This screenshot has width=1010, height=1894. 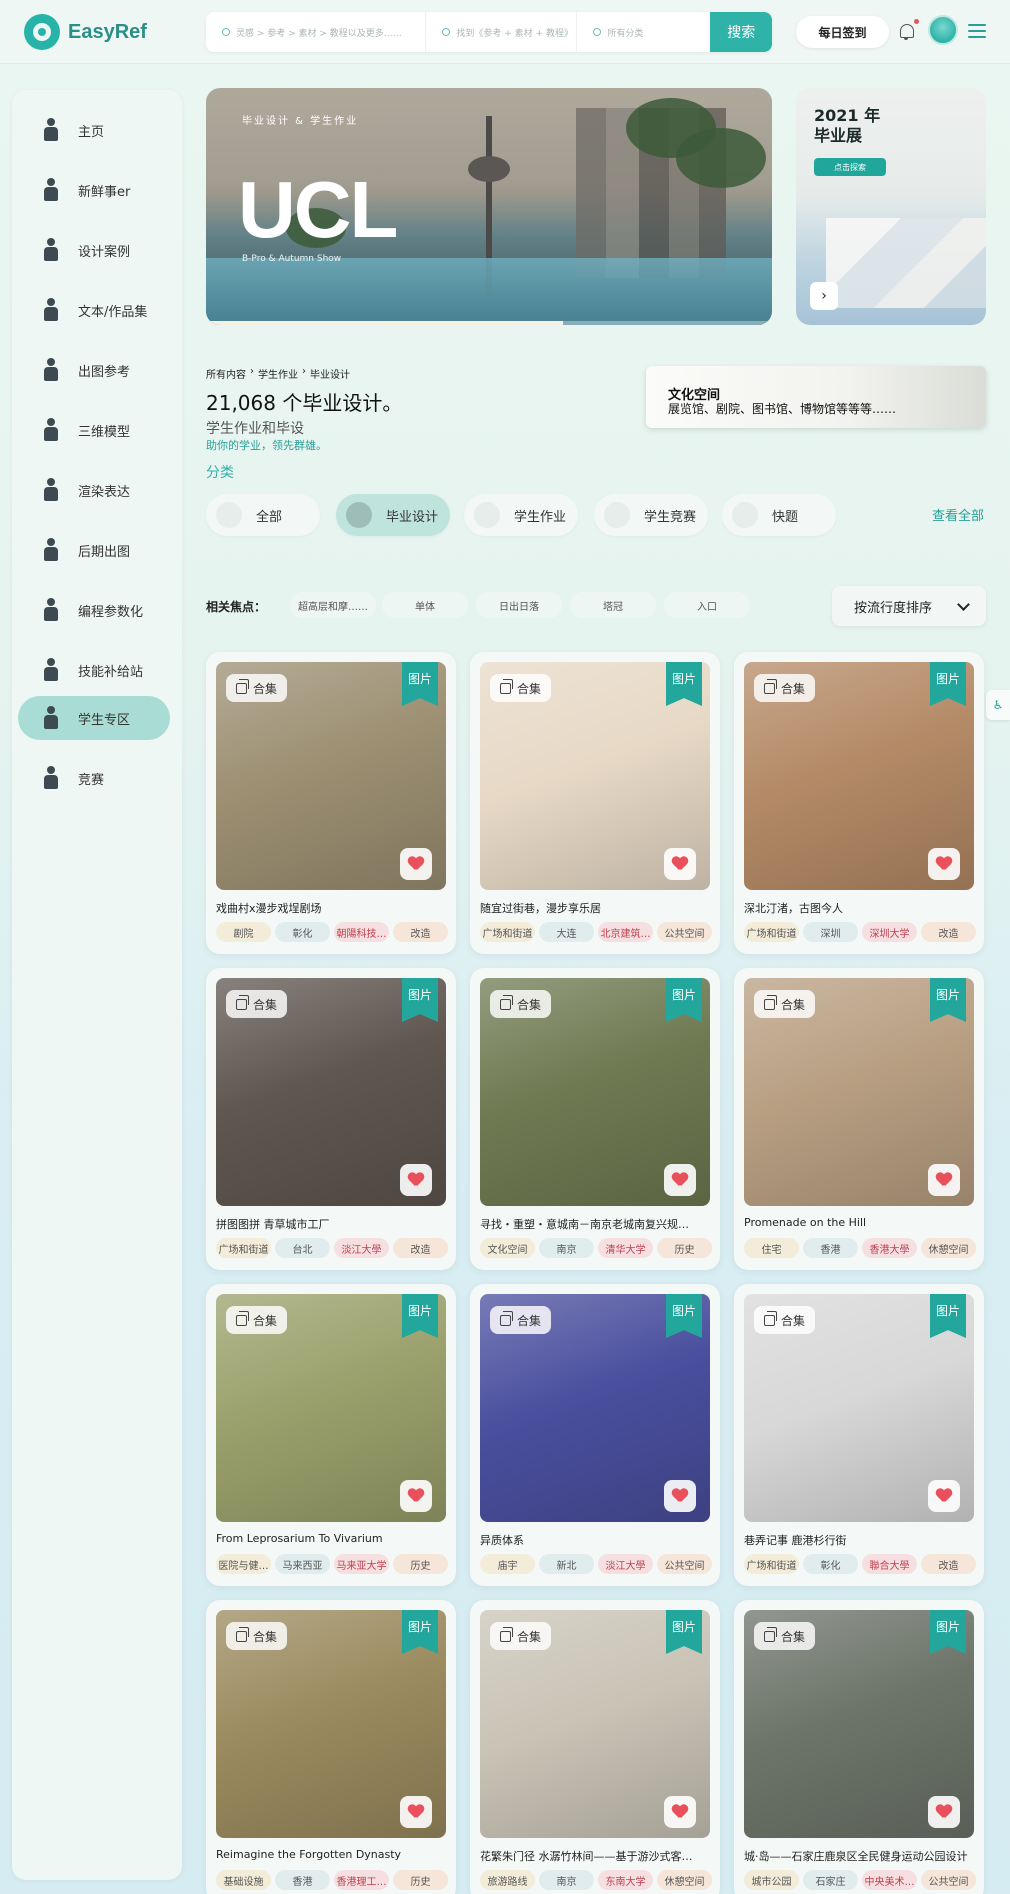 I want to click on tag-chip: 旅游路线, so click(x=507, y=1880).